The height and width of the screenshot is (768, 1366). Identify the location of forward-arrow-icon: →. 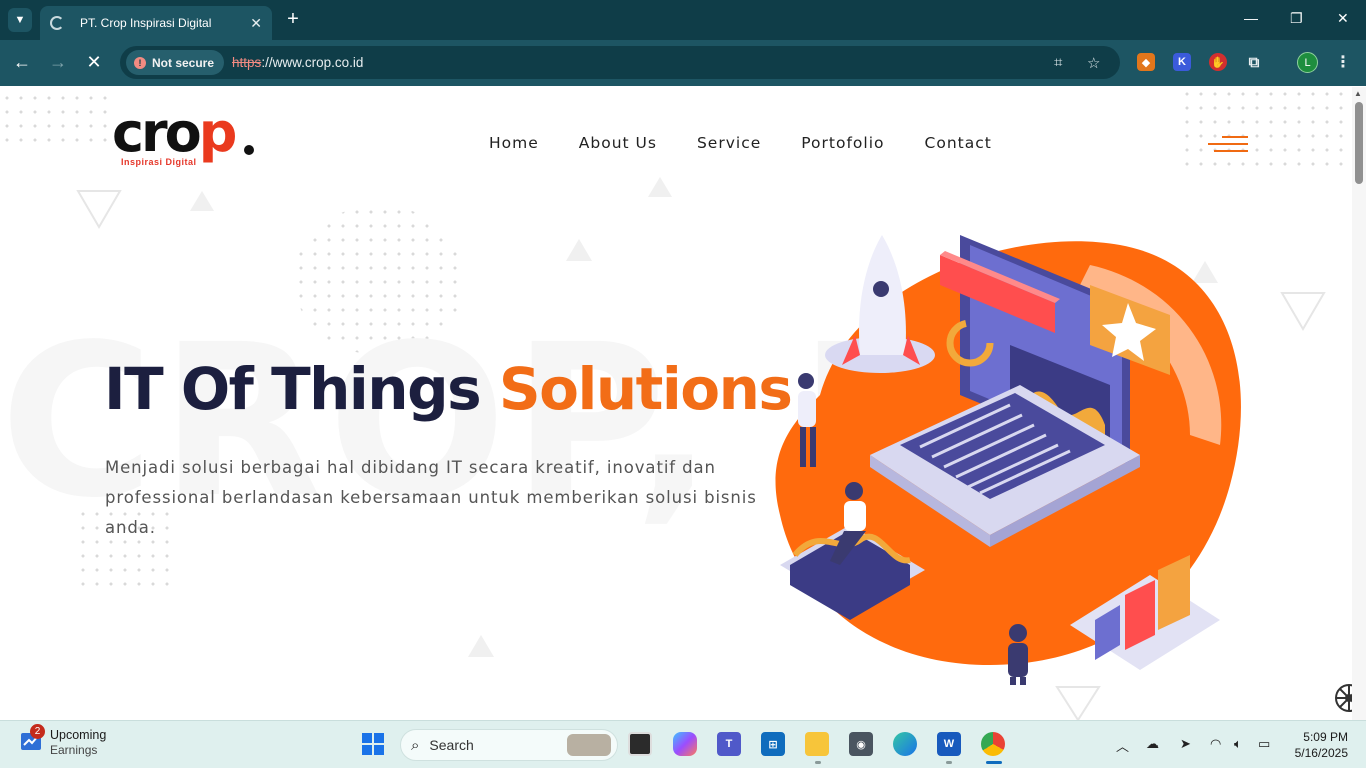
(58, 62).